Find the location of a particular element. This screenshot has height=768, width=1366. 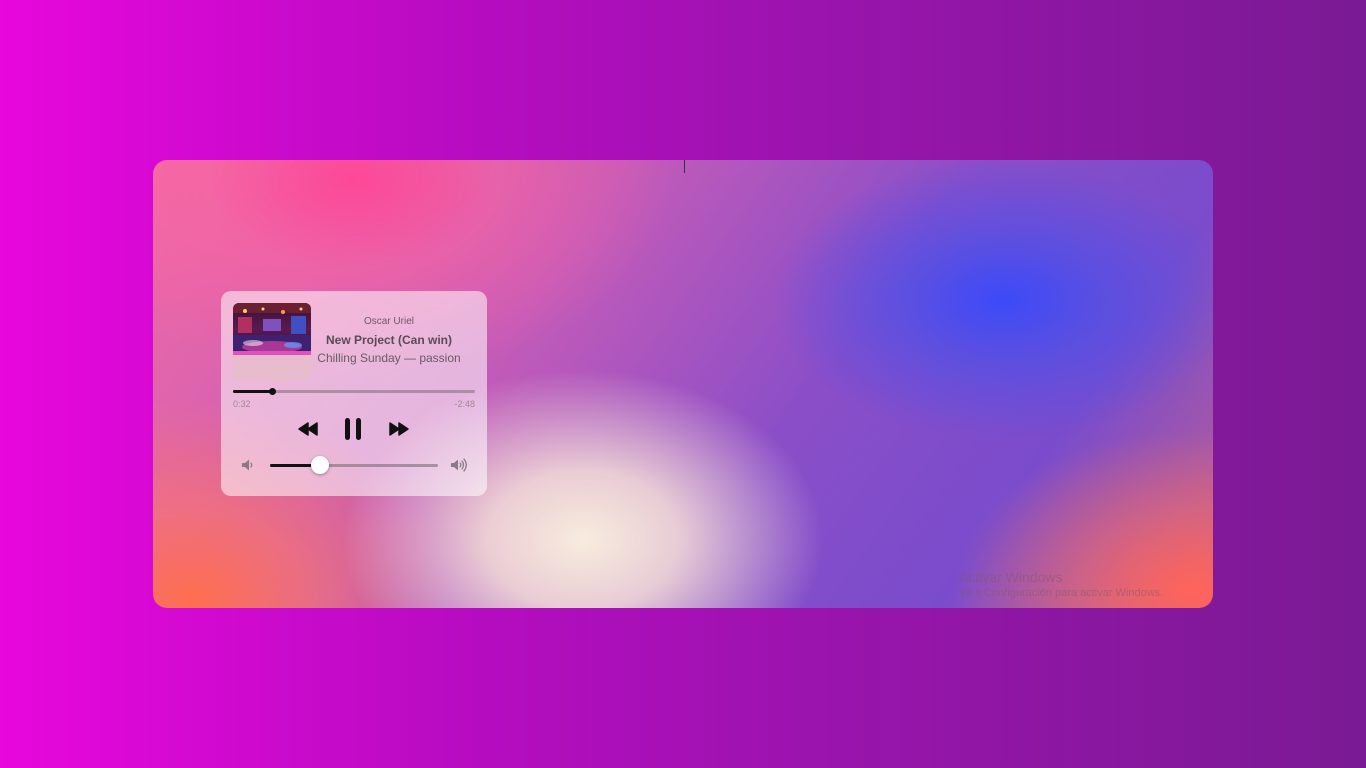

progress-fill is located at coordinates (252, 391).